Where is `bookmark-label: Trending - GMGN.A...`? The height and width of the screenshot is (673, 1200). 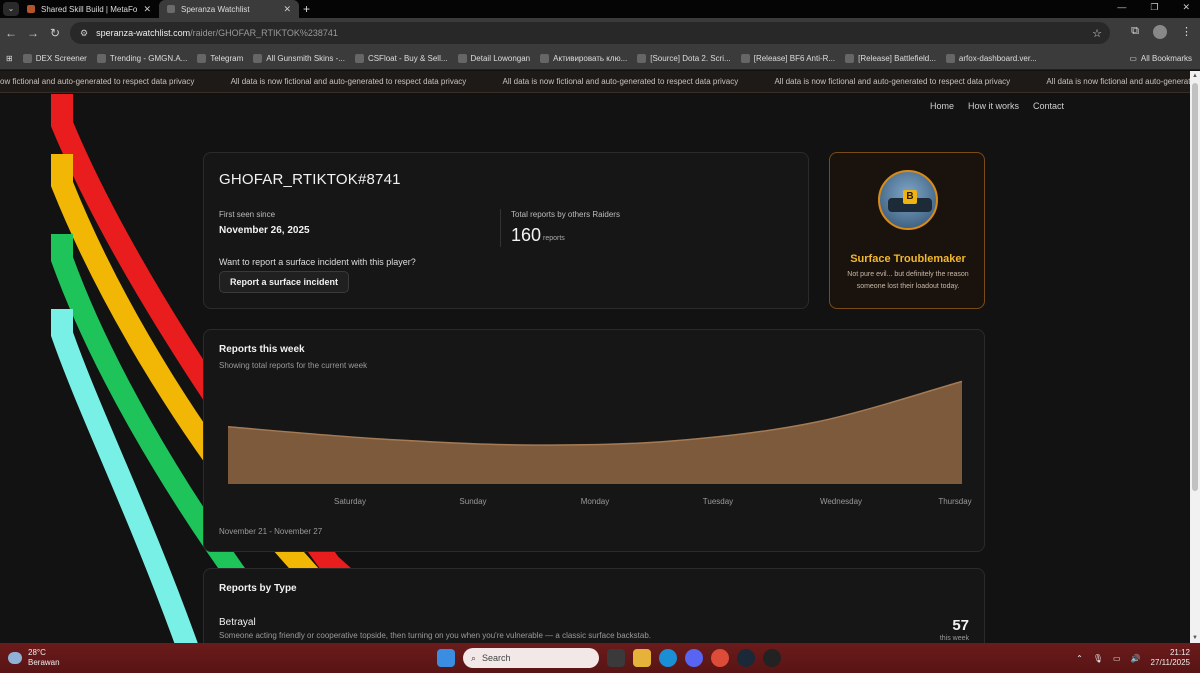 bookmark-label: Trending - GMGN.A... is located at coordinates (148, 58).